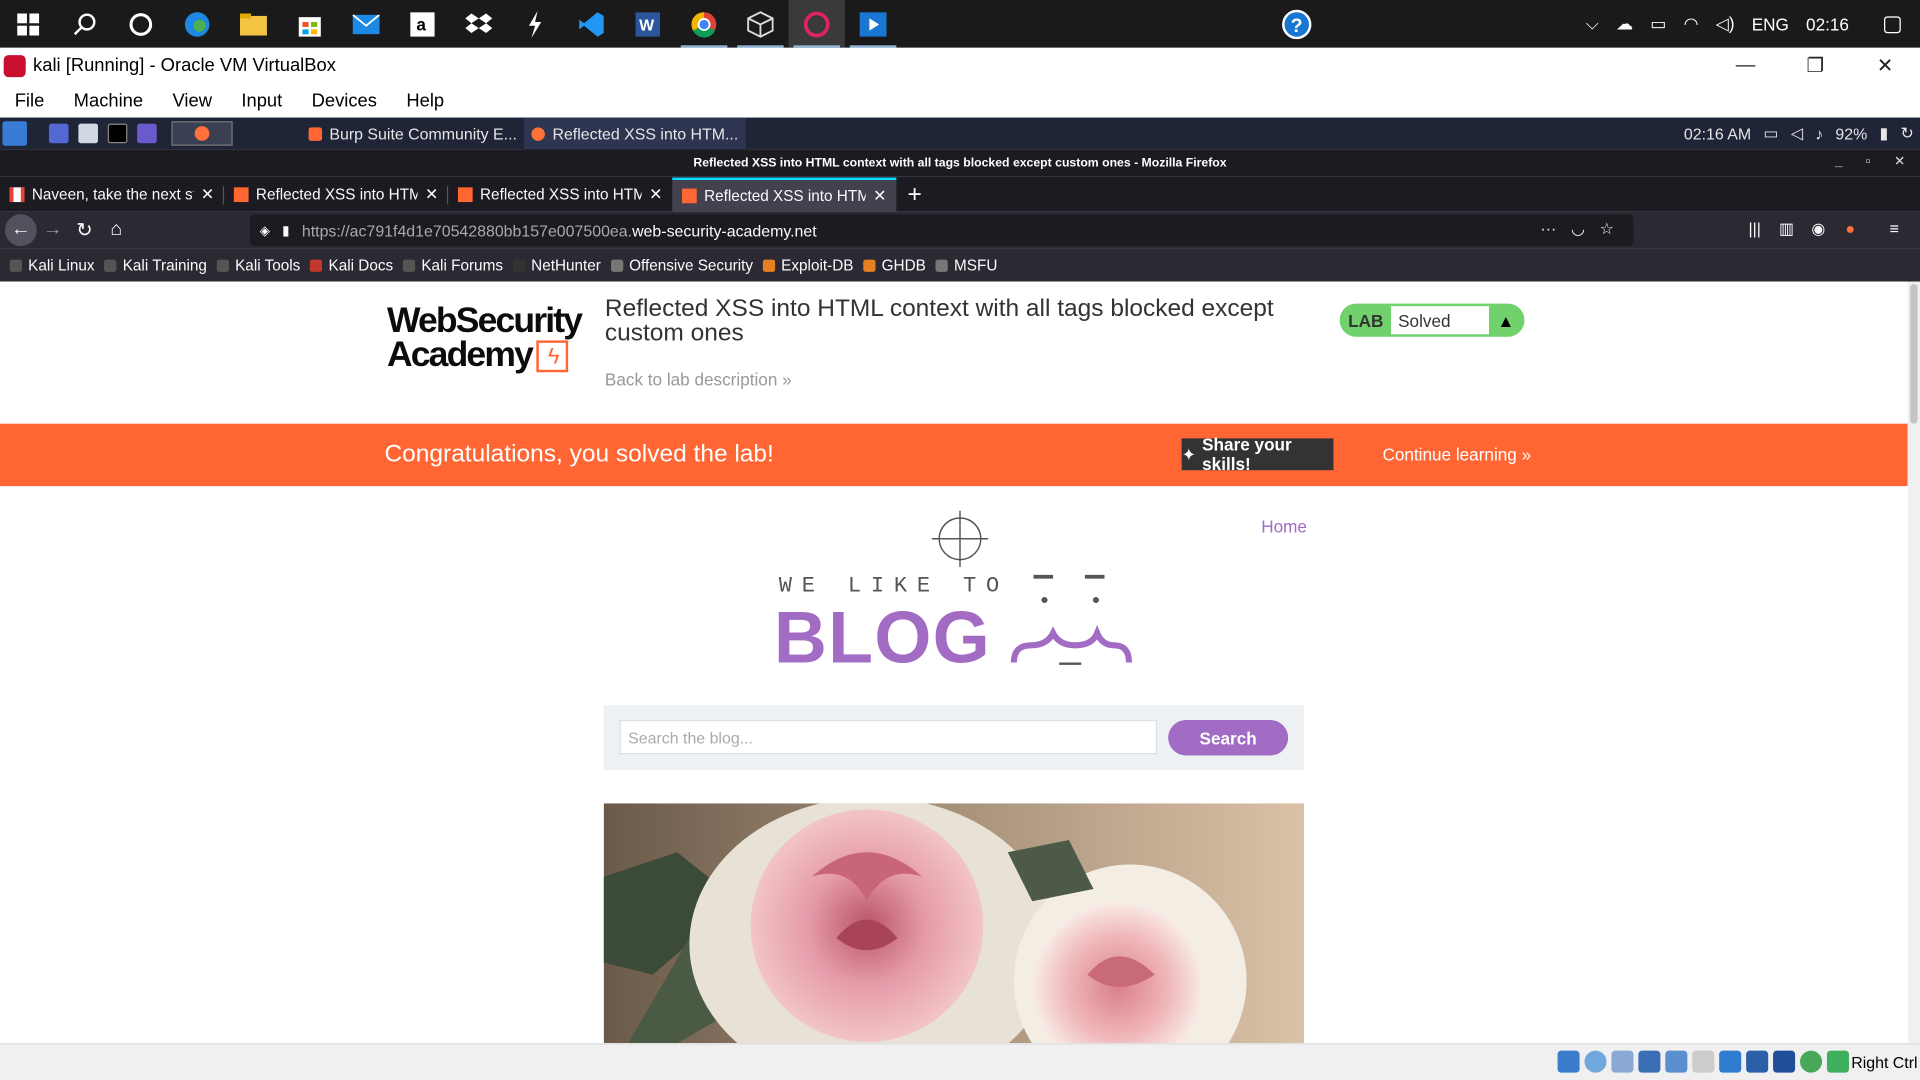 The width and height of the screenshot is (1920, 1080). I want to click on tab-lab-2: Reflected XSS into HTML ✕, so click(560, 195).